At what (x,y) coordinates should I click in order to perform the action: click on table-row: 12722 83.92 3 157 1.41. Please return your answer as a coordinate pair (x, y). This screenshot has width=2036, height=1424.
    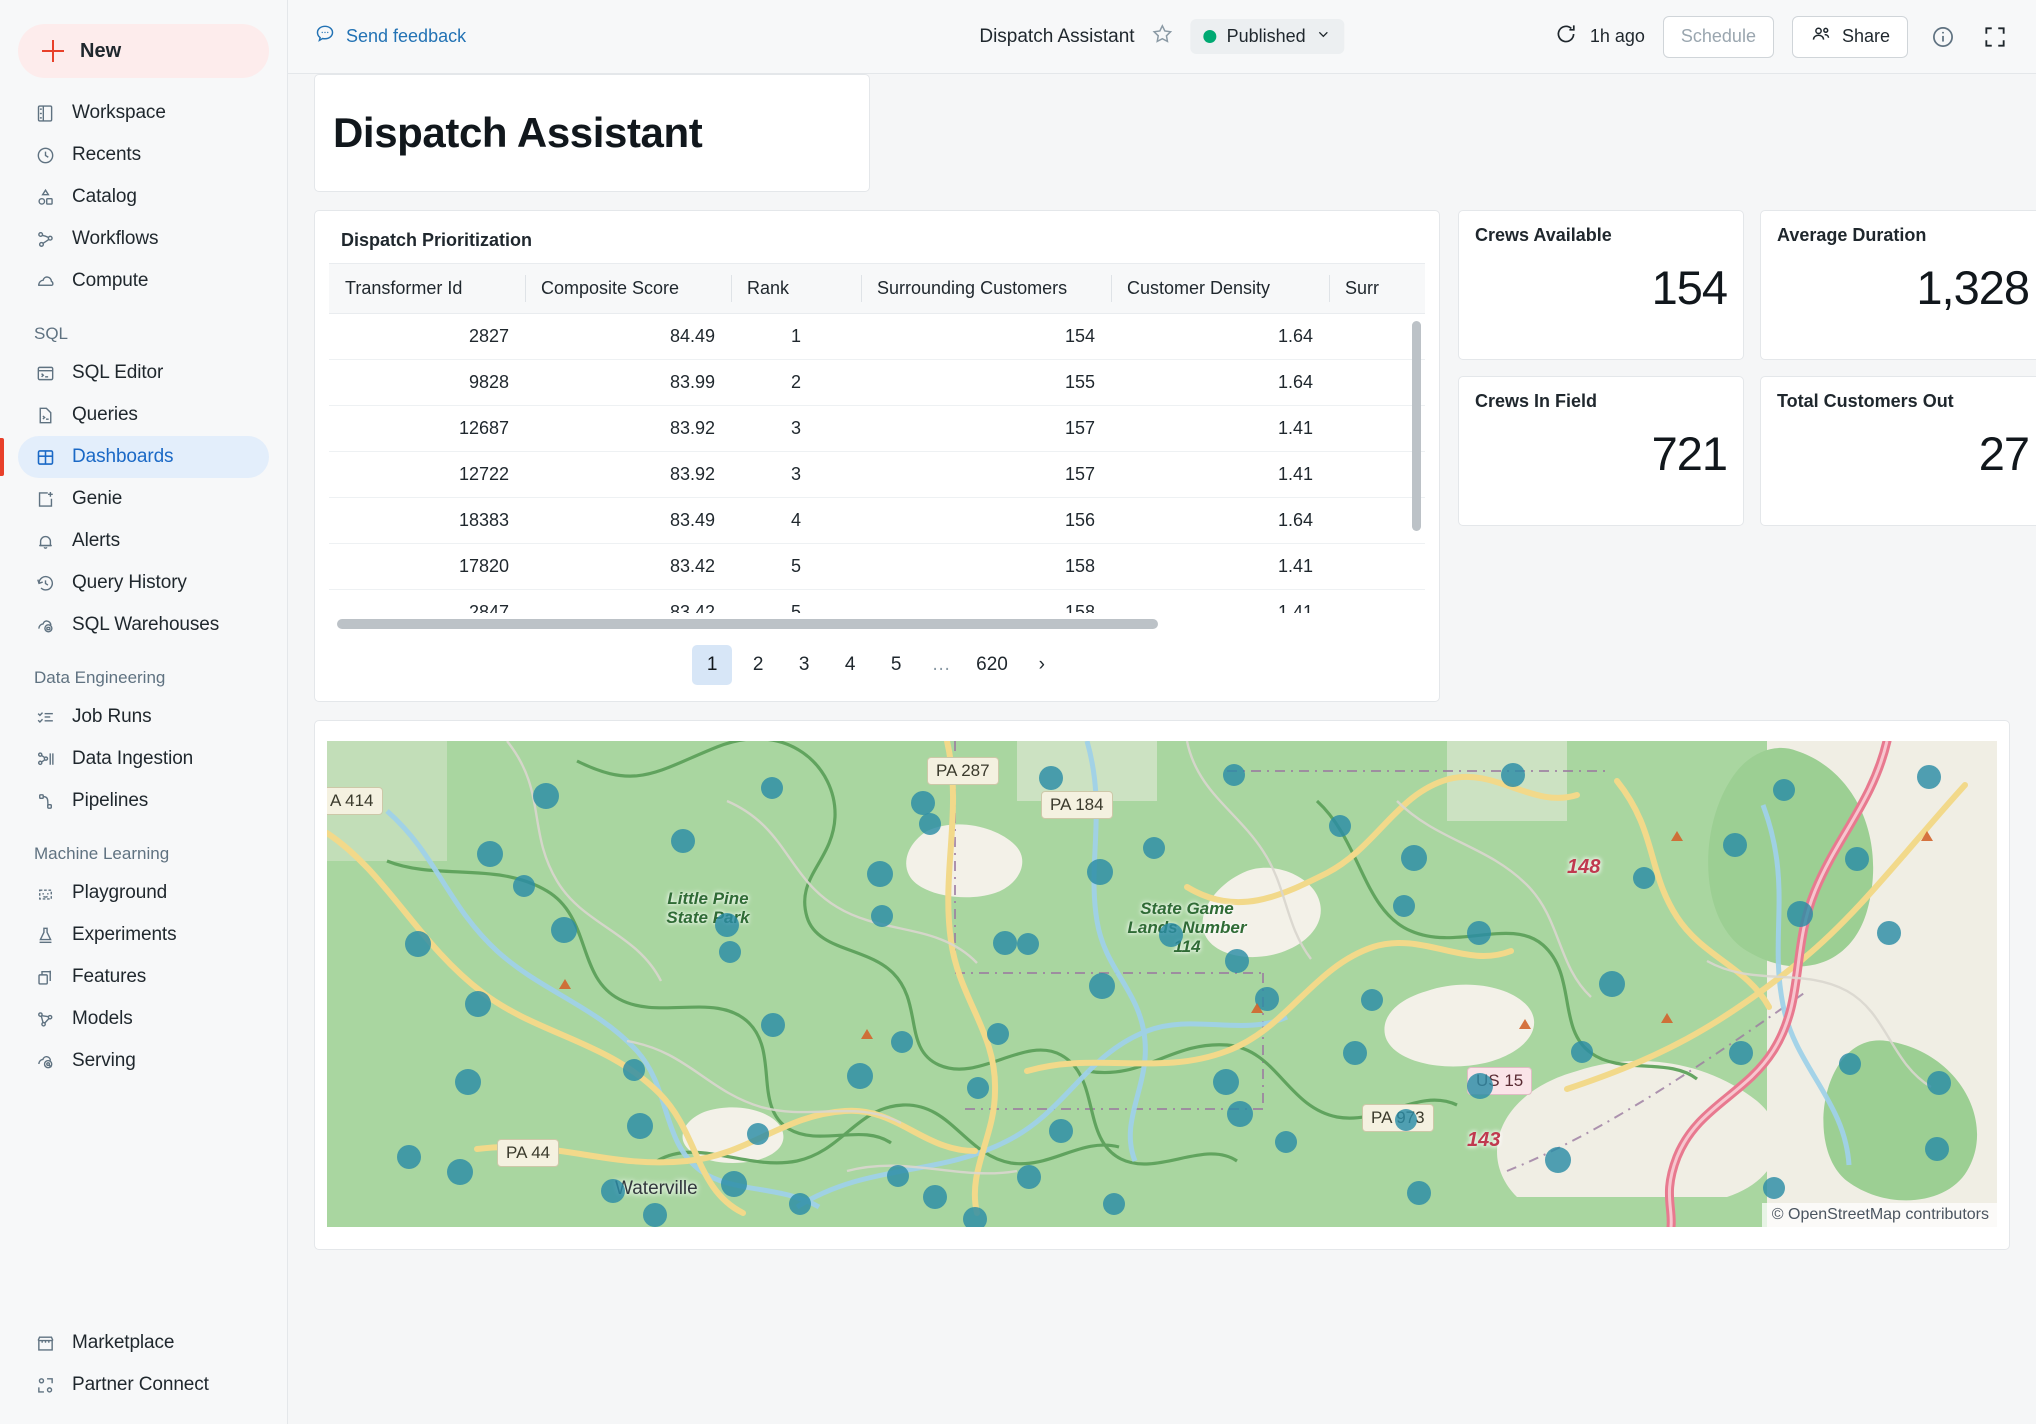
    Looking at the image, I should click on (877, 474).